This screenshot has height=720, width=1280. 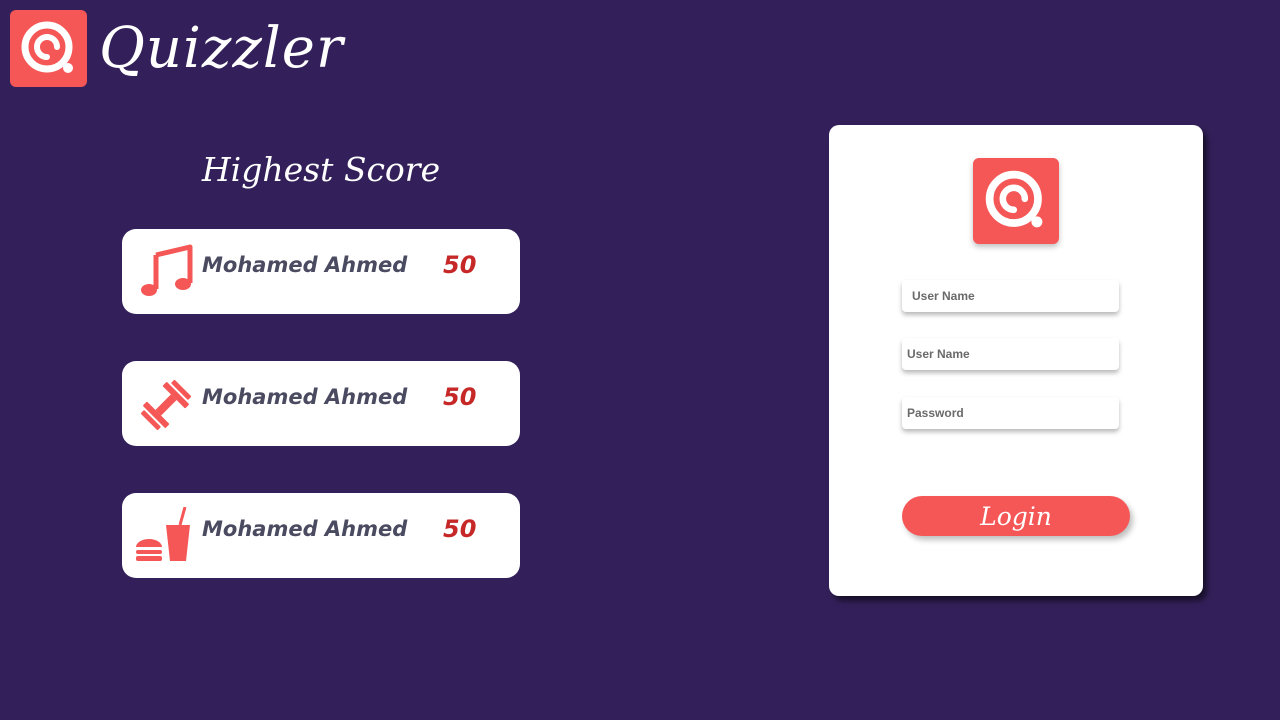 I want to click on password-input, so click(x=1010, y=413).